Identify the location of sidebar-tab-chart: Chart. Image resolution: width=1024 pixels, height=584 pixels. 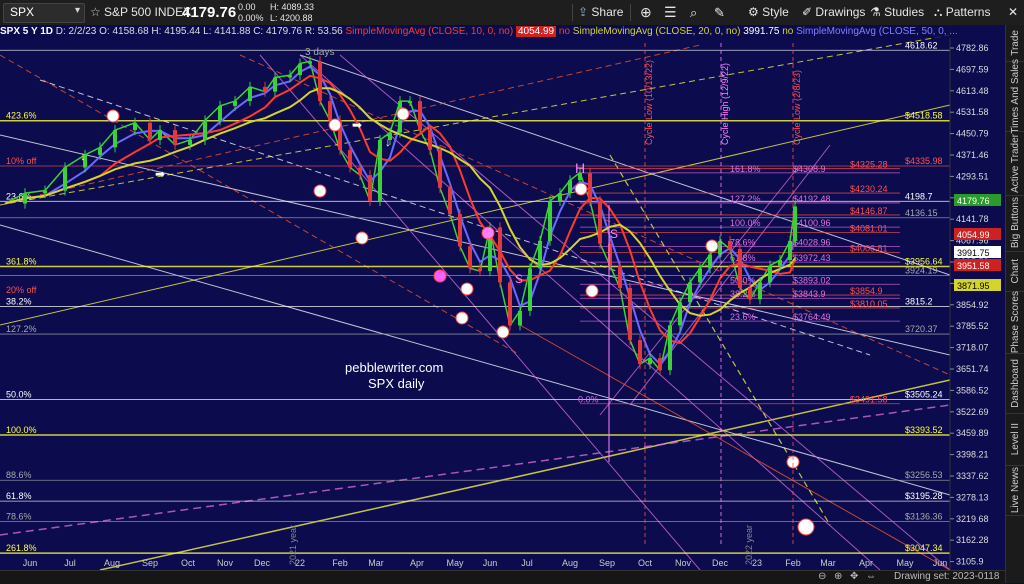
(1015, 271).